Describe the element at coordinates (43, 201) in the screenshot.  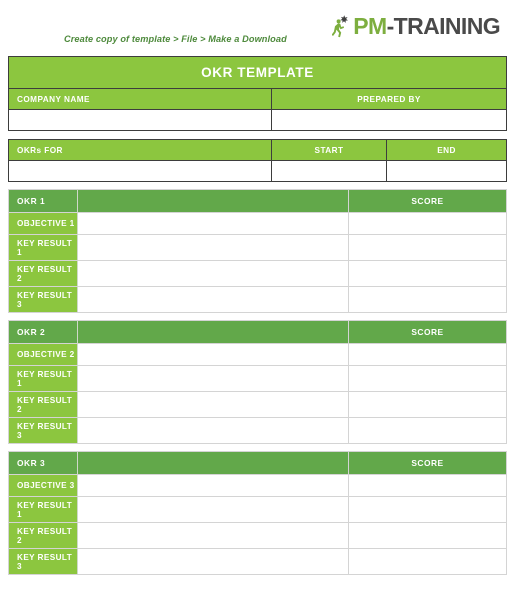
I see `okr-tag: OKR 1` at that location.